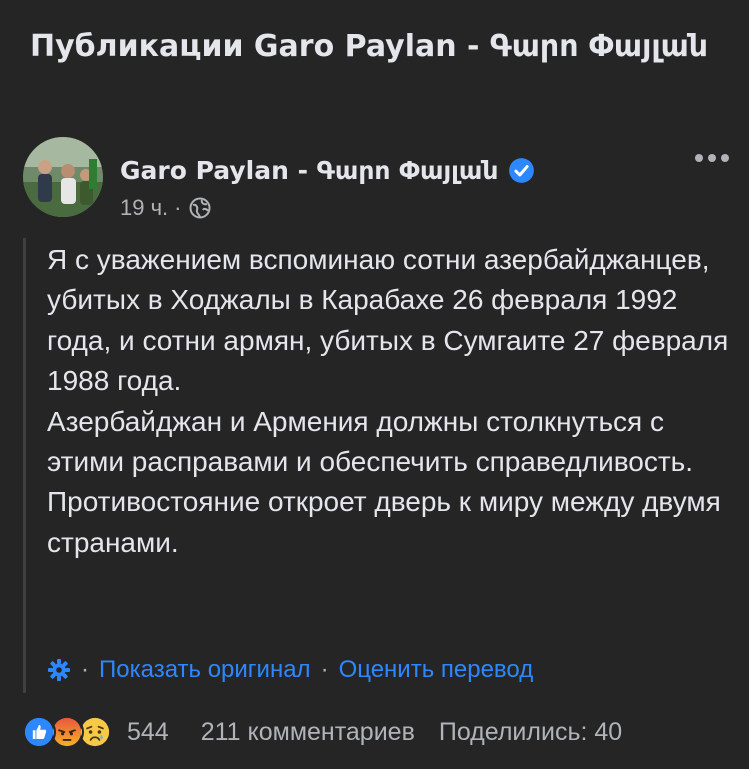 Image resolution: width=749 pixels, height=769 pixels. I want to click on show-original-link: Показать оригинал, so click(205, 670).